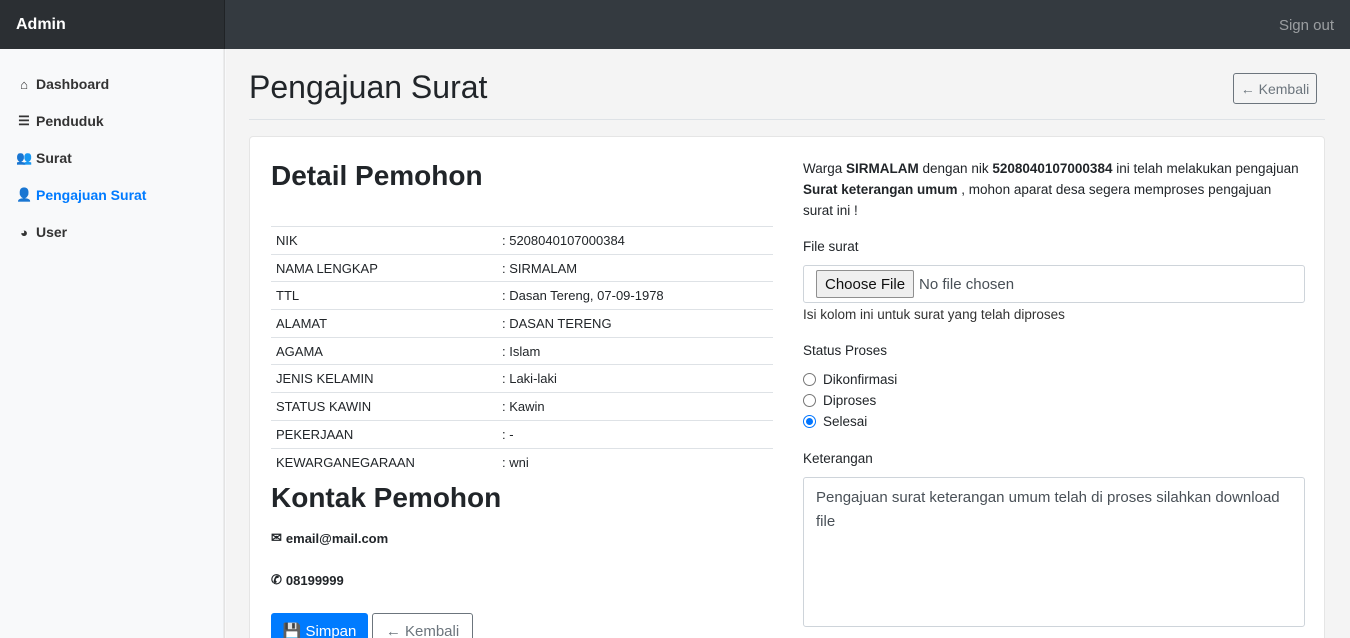 This screenshot has height=638, width=1350. I want to click on kontak-title: Kontak Pemohon, so click(386, 497).